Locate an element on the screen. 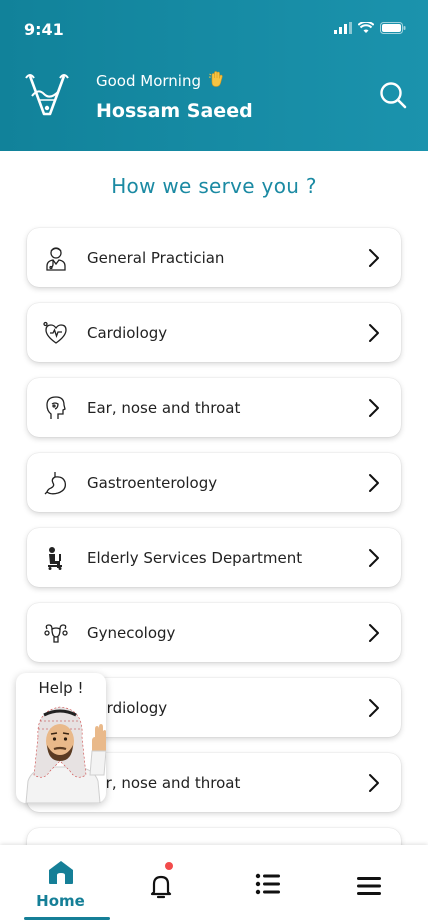  tab-list is located at coordinates (267, 884).